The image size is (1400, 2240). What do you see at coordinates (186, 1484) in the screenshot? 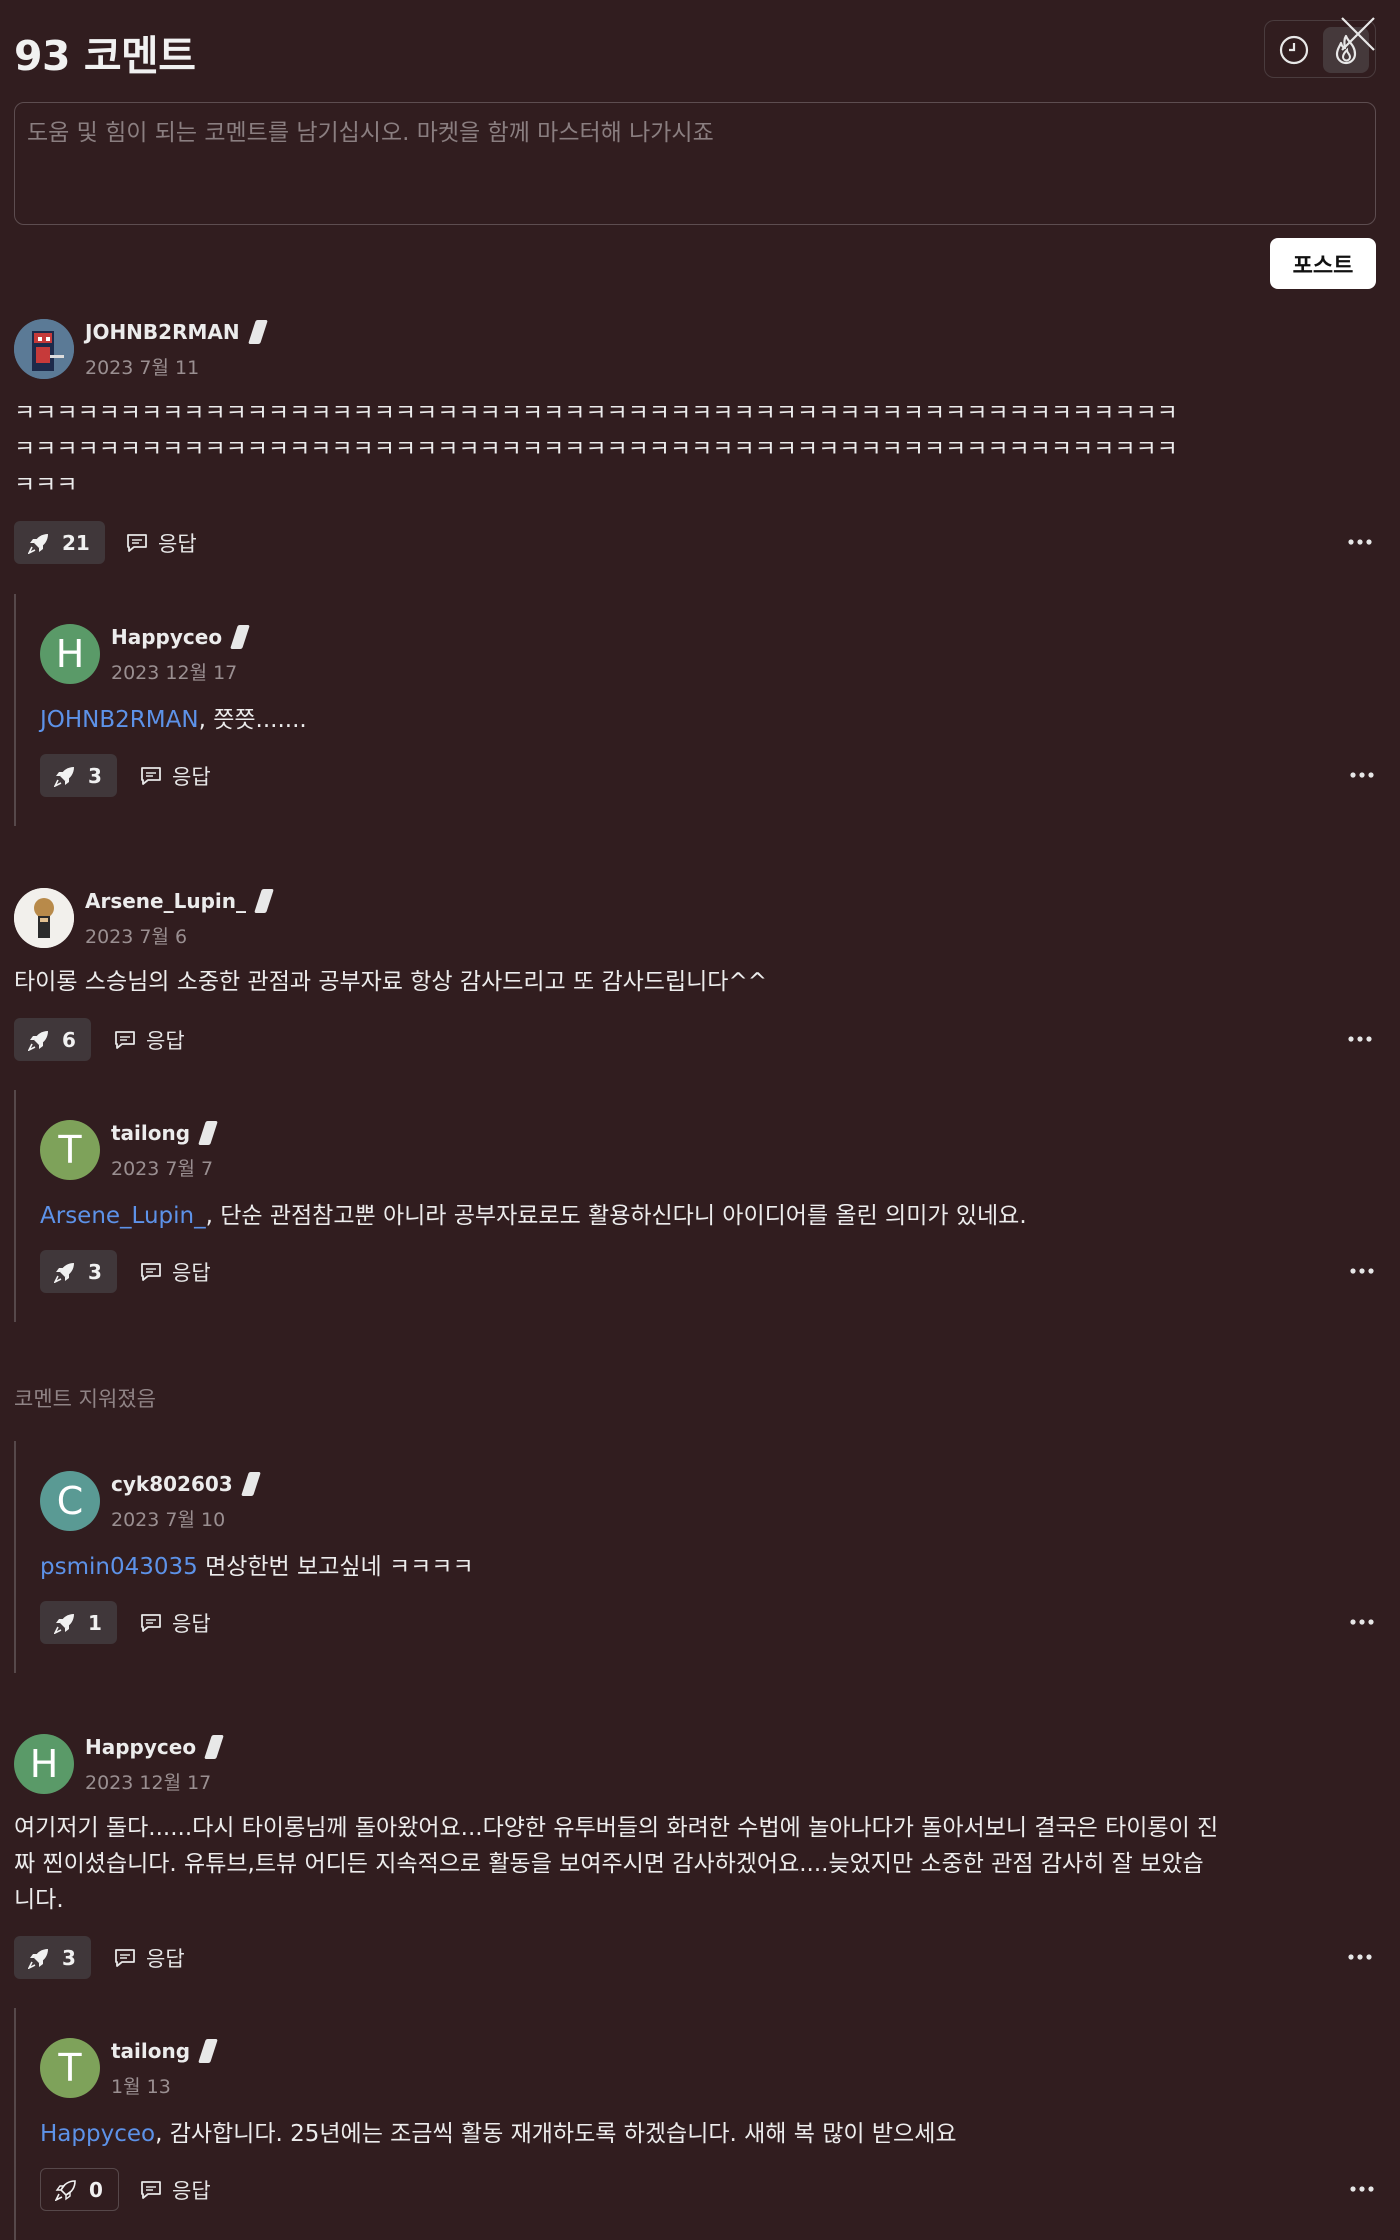
I see `username: cyk802603` at bounding box center [186, 1484].